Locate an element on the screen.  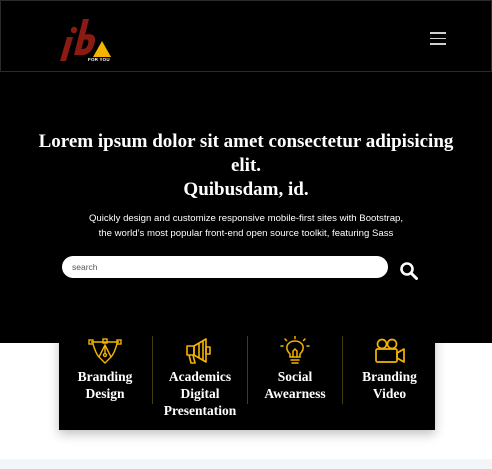
search-input is located at coordinates (225, 267).